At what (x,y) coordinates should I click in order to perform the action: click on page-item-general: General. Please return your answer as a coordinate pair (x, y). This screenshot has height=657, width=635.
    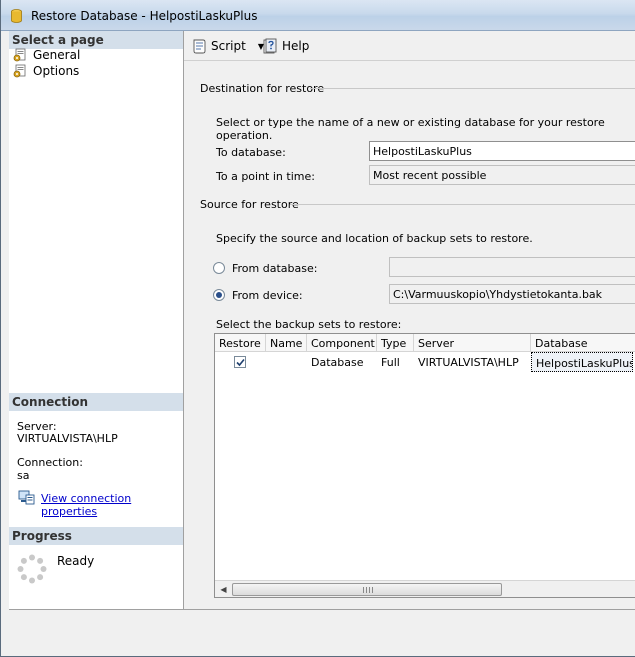
    Looking at the image, I should click on (46, 55).